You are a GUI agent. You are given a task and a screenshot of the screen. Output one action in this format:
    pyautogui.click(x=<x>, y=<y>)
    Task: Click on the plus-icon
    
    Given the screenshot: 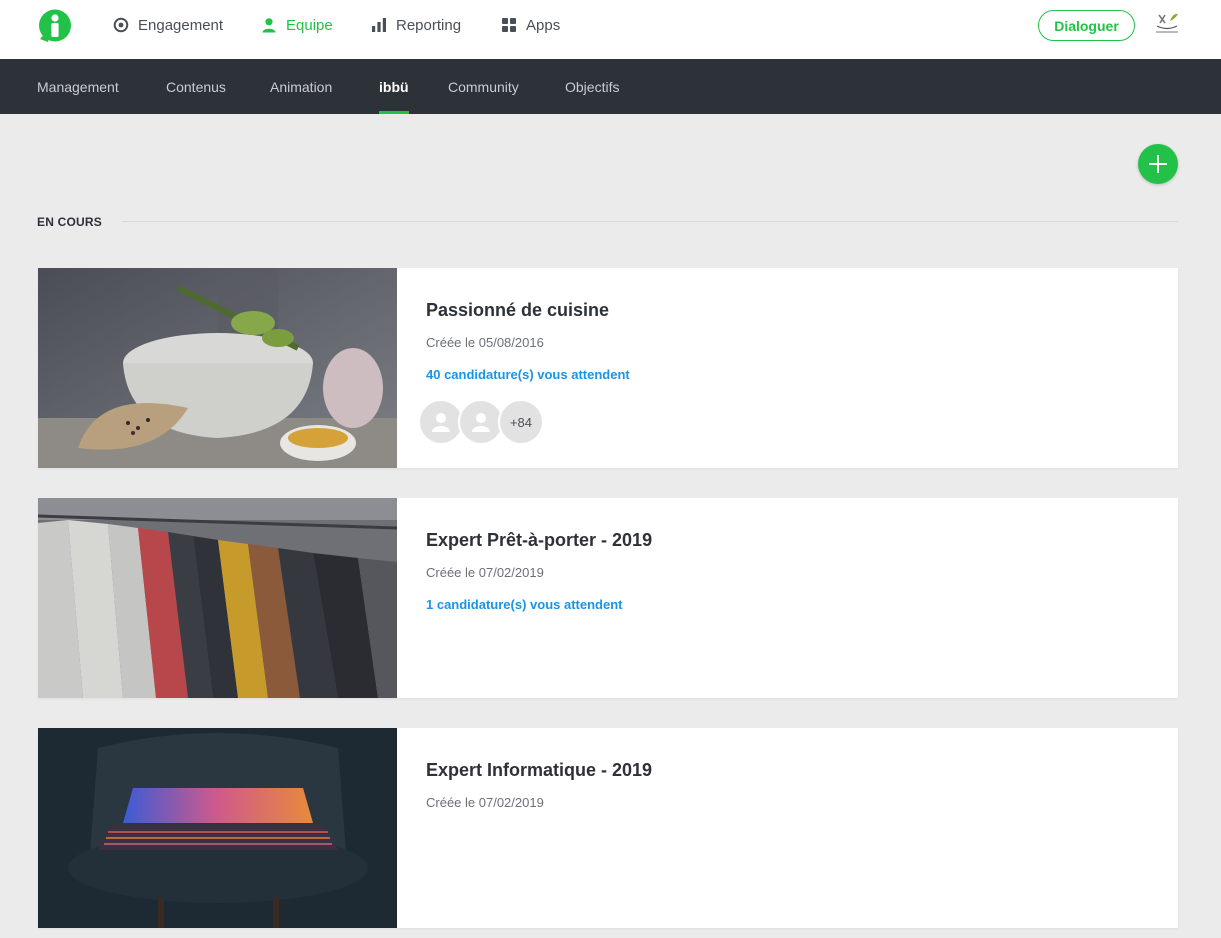 What is the action you would take?
    pyautogui.click(x=1158, y=164)
    